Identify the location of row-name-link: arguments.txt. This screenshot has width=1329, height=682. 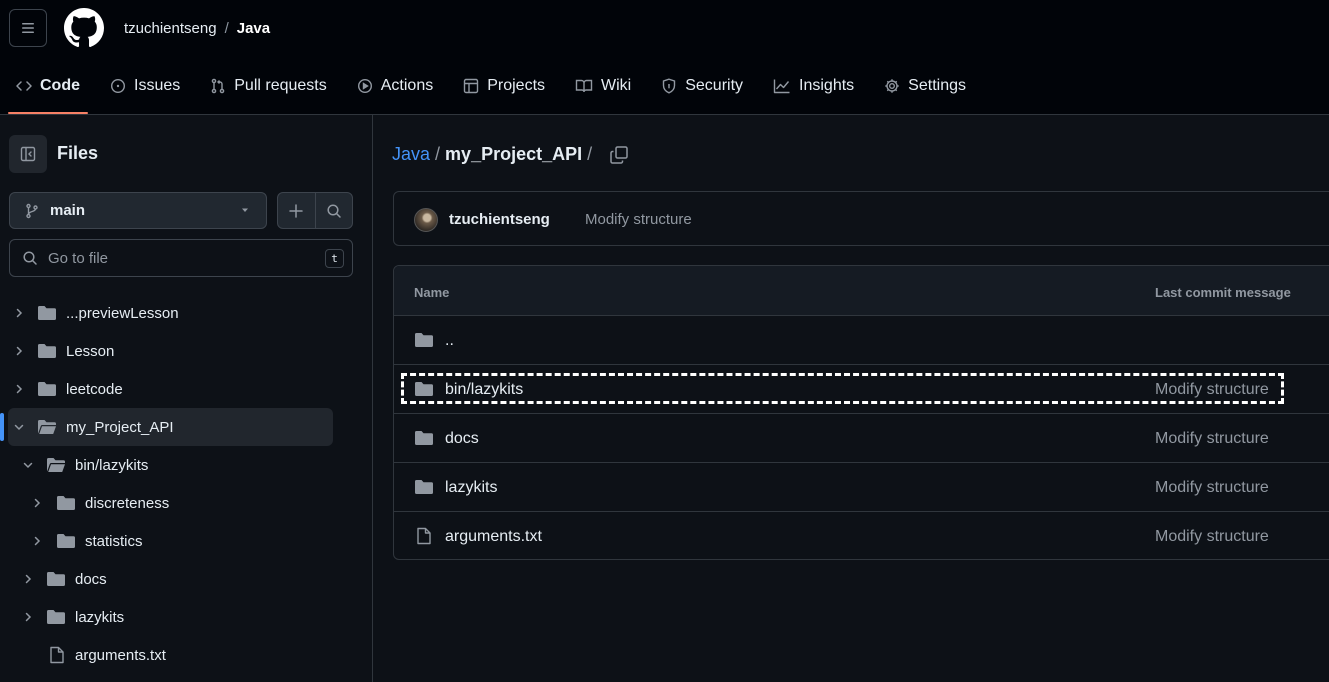
(493, 537).